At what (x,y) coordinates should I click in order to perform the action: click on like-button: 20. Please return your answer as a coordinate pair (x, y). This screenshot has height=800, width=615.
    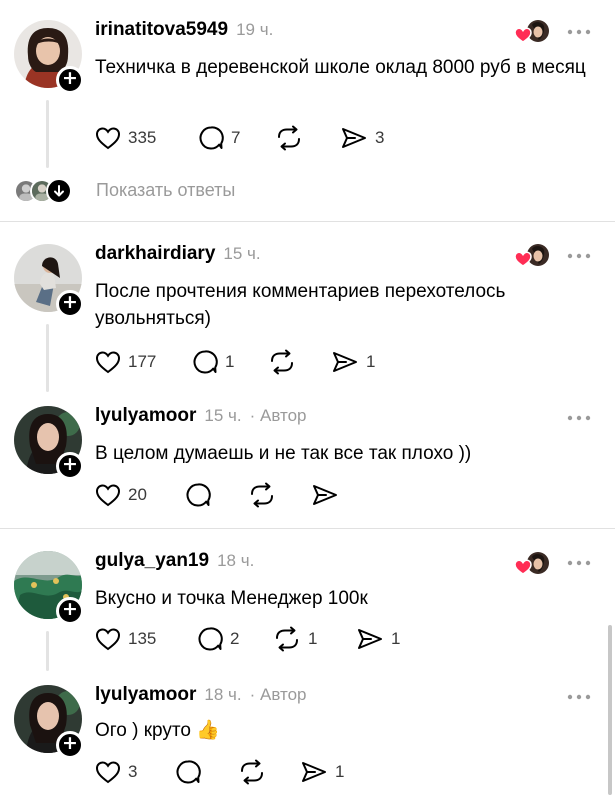
    Looking at the image, I should click on (121, 495).